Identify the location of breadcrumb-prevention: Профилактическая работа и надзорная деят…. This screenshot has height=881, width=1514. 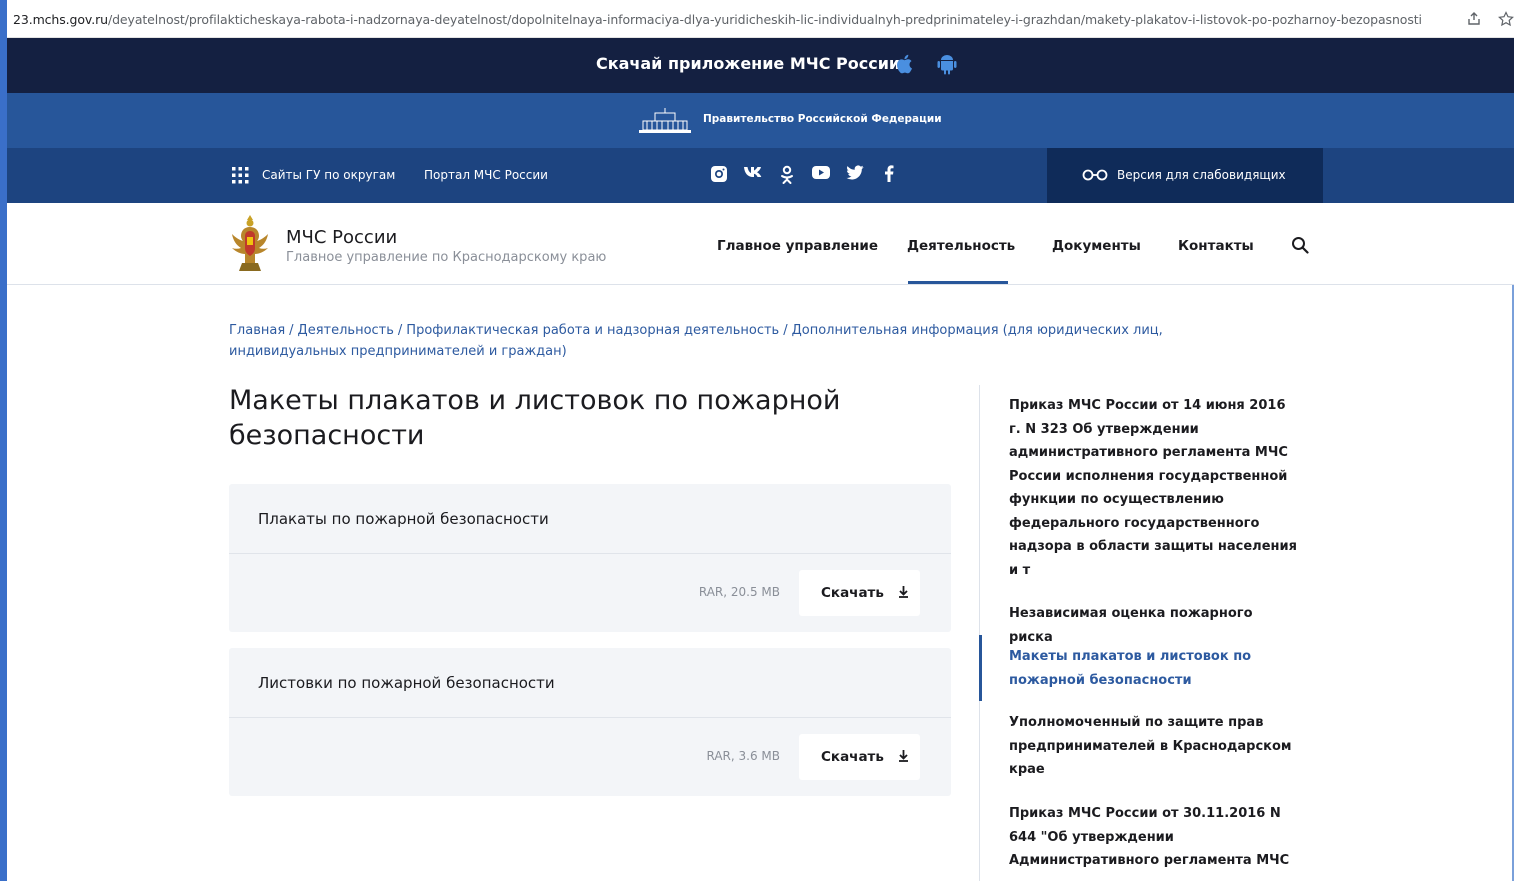
(592, 330).